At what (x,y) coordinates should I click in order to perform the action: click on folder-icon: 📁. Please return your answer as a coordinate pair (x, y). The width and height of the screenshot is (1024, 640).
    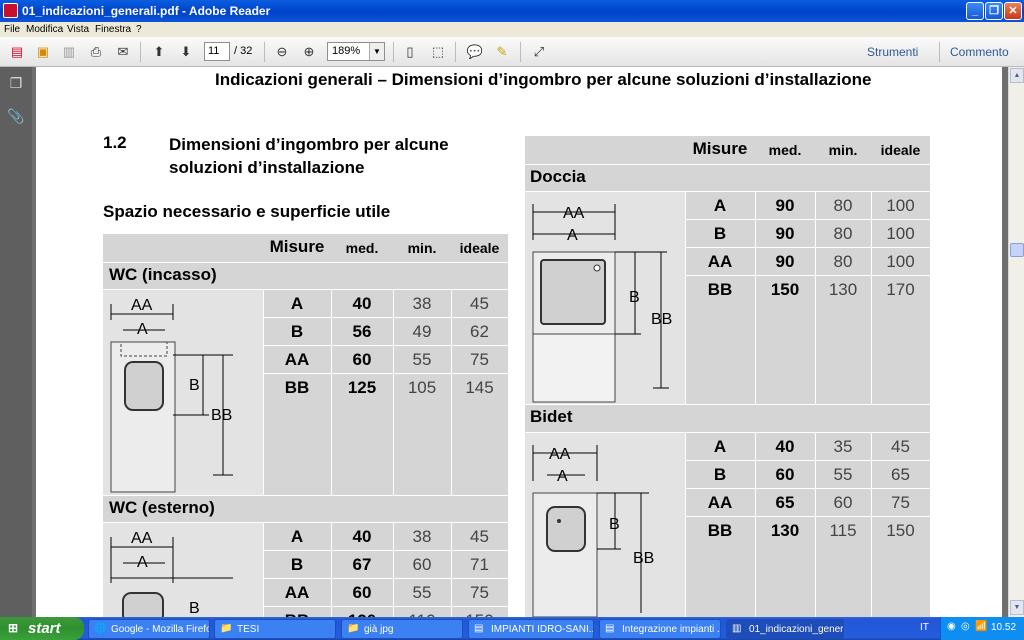
    Looking at the image, I should click on (226, 628).